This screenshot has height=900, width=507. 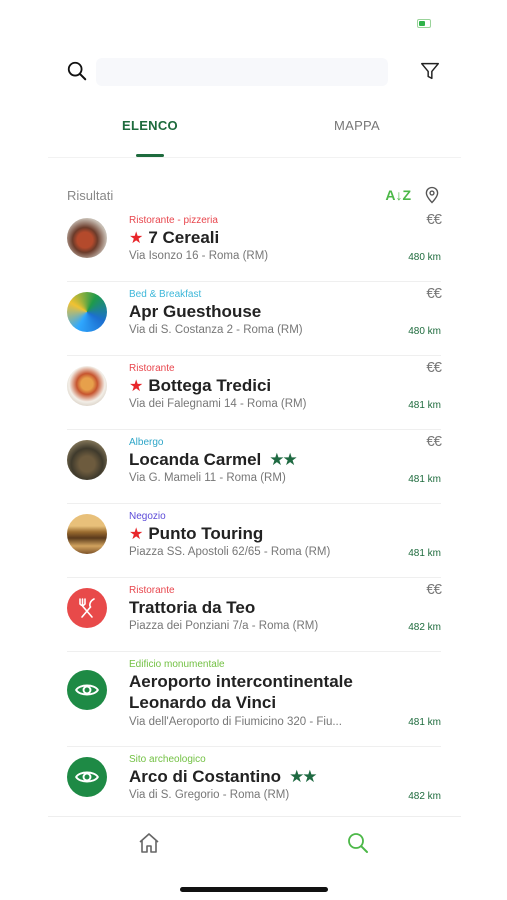 What do you see at coordinates (218, 404) in the screenshot?
I see `item-address: Via dei Falegnami 14 - Roma (RM)` at bounding box center [218, 404].